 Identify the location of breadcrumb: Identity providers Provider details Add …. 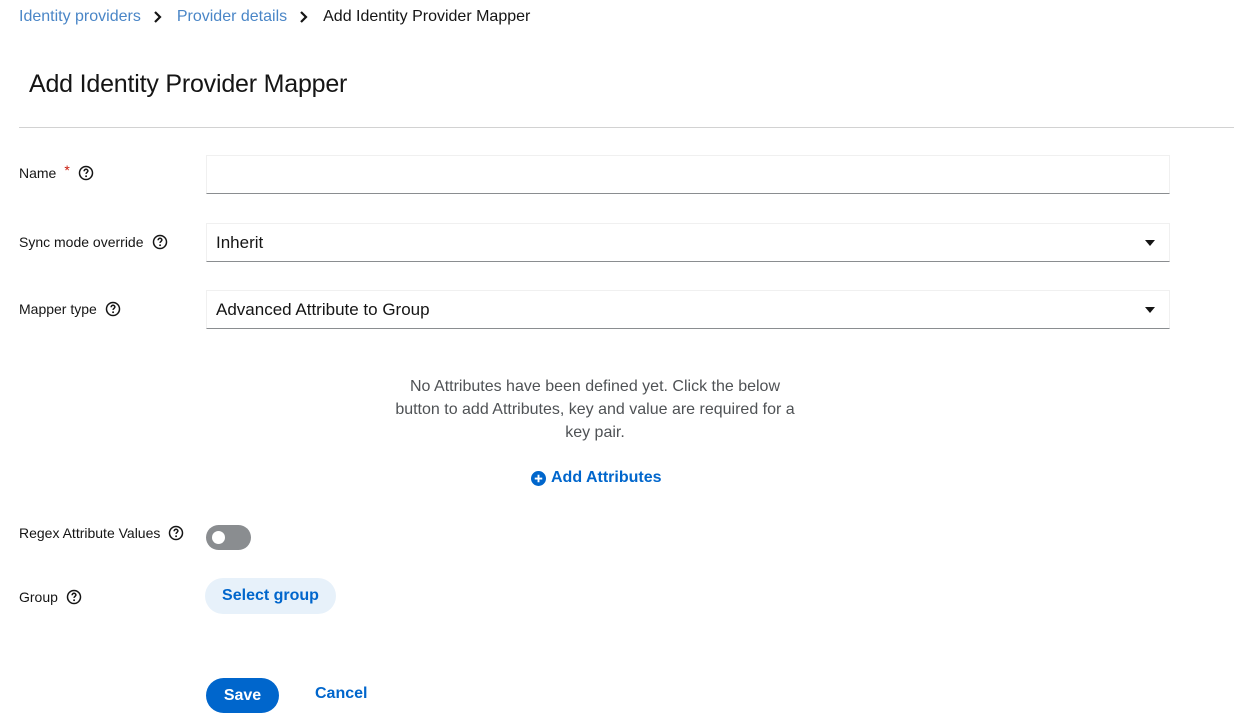
(274, 17).